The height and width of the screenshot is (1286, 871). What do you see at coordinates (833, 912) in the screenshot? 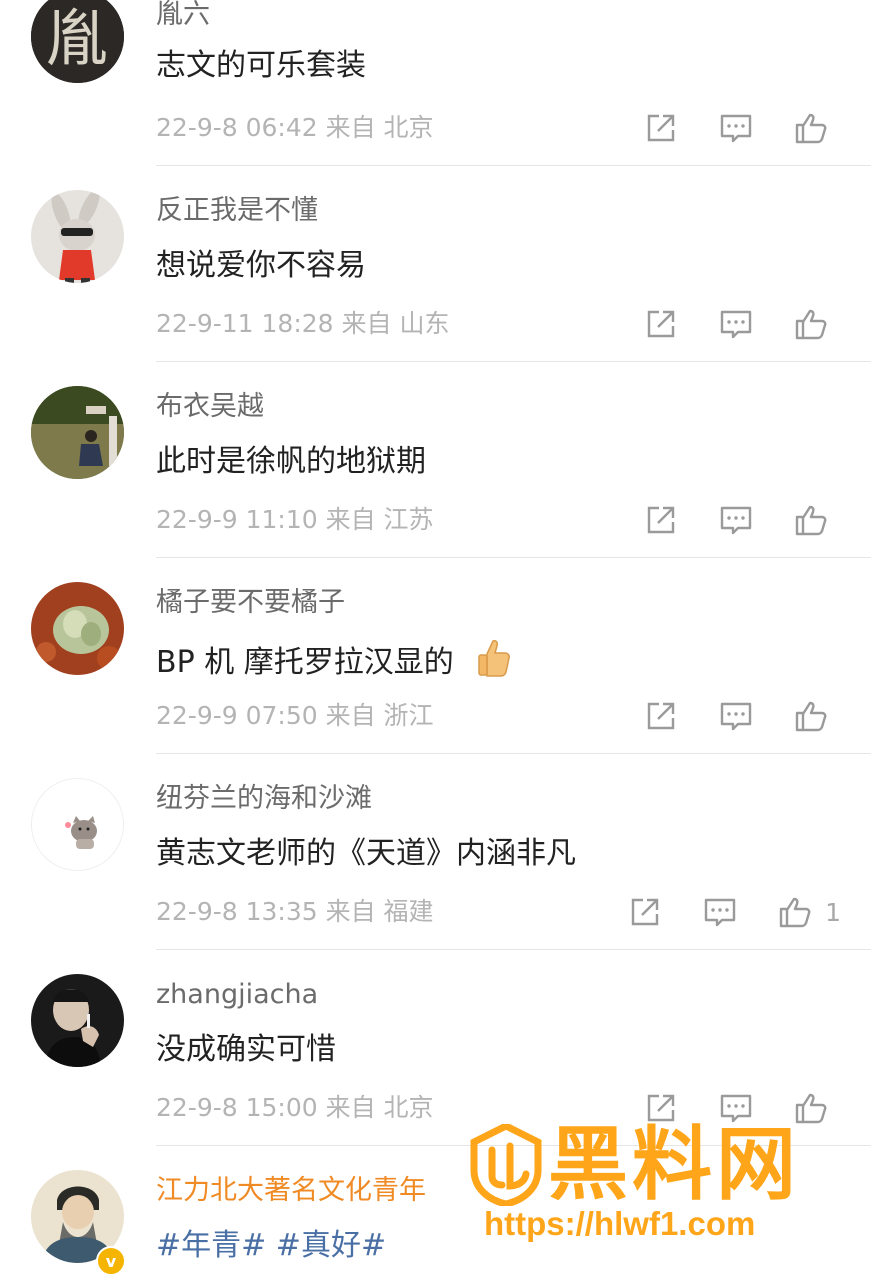
I see `like-count: 1` at bounding box center [833, 912].